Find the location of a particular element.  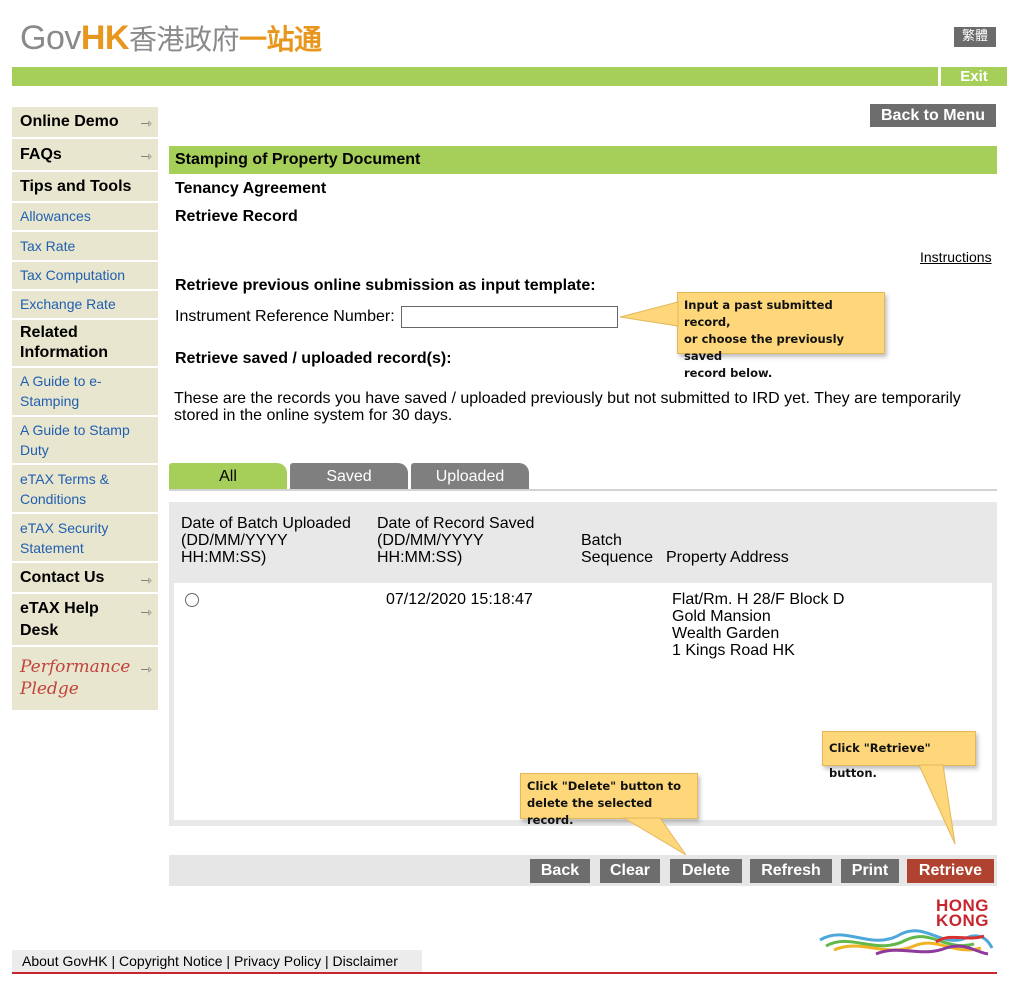

tab-all: All is located at coordinates (228, 477).